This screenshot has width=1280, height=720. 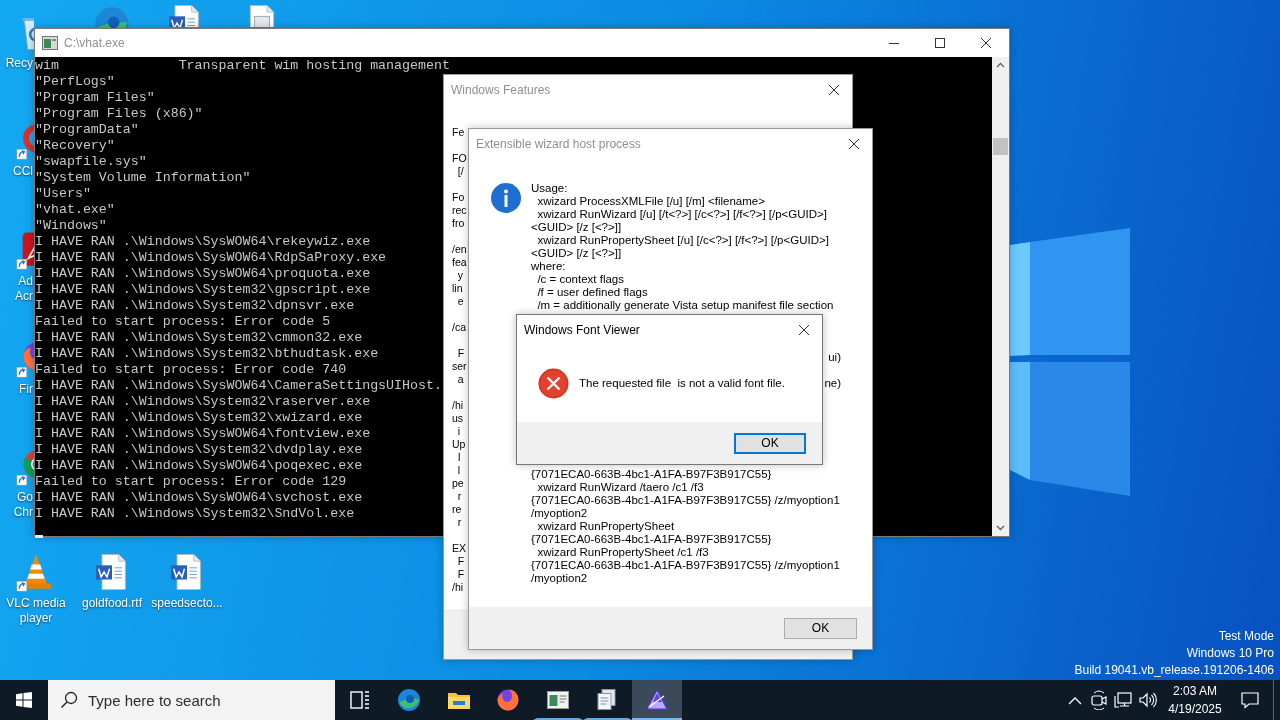 I want to click on edge-icon, so click(x=409, y=700).